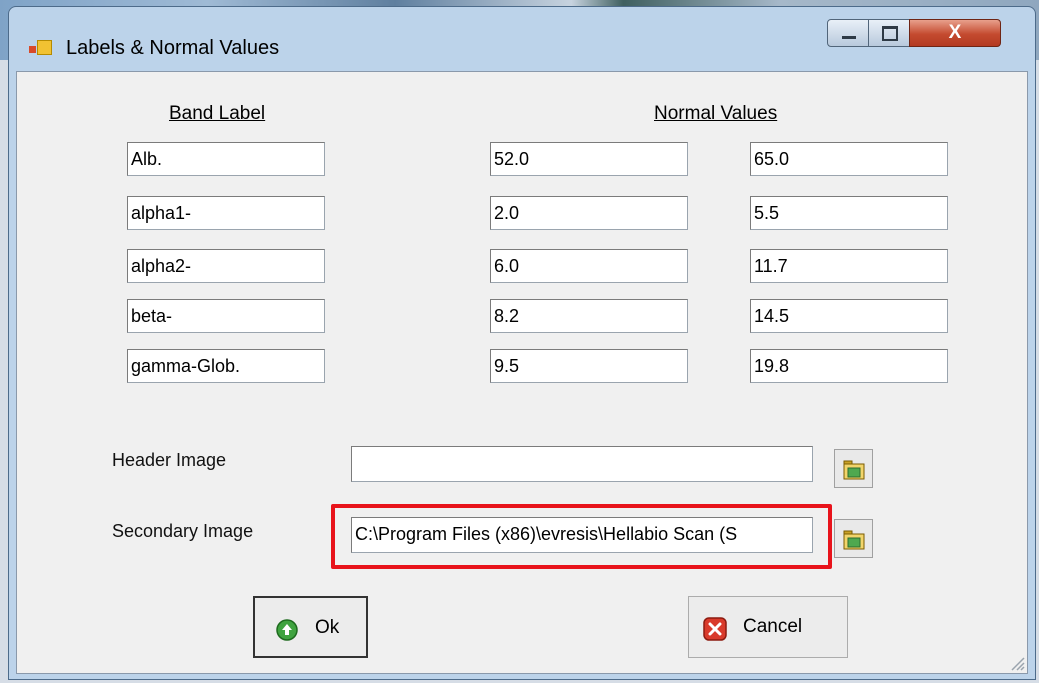 This screenshot has width=1039, height=683. I want to click on header-image-input, so click(582, 464).